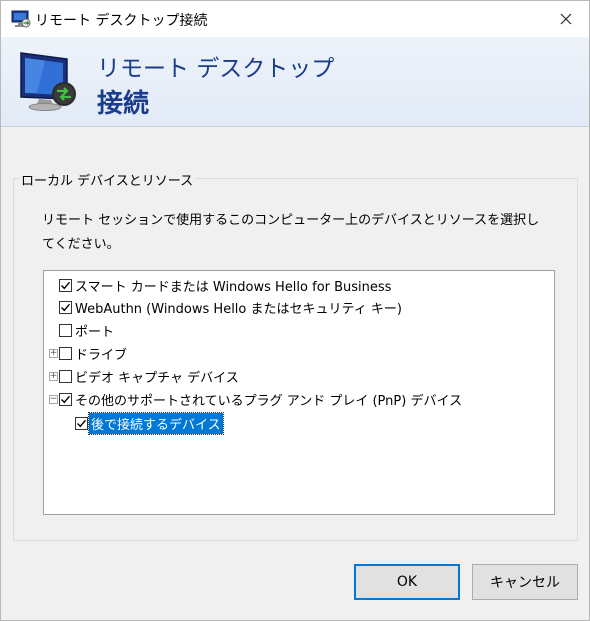  What do you see at coordinates (233, 287) in the screenshot?
I see `tree-item-label: スマート カードまたは Windows Hello for Business` at bounding box center [233, 287].